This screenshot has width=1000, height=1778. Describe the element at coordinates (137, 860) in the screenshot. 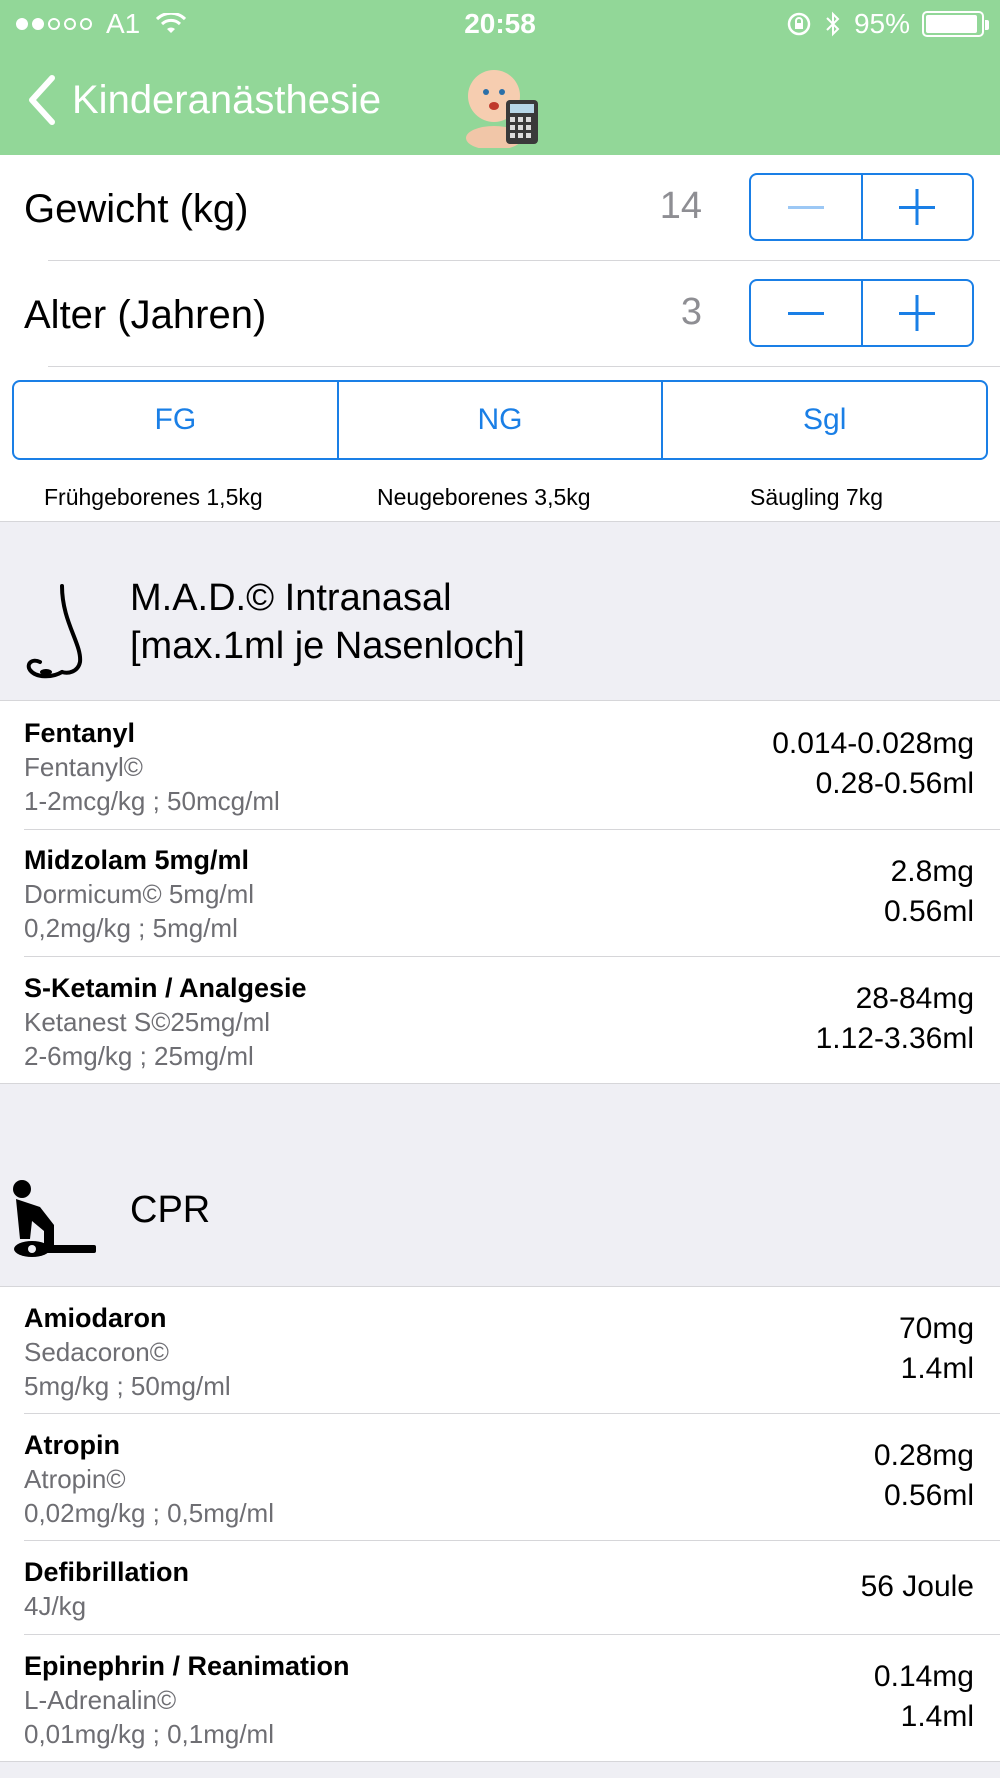

I see `drug-name: Midzolam 5mg/ml` at that location.